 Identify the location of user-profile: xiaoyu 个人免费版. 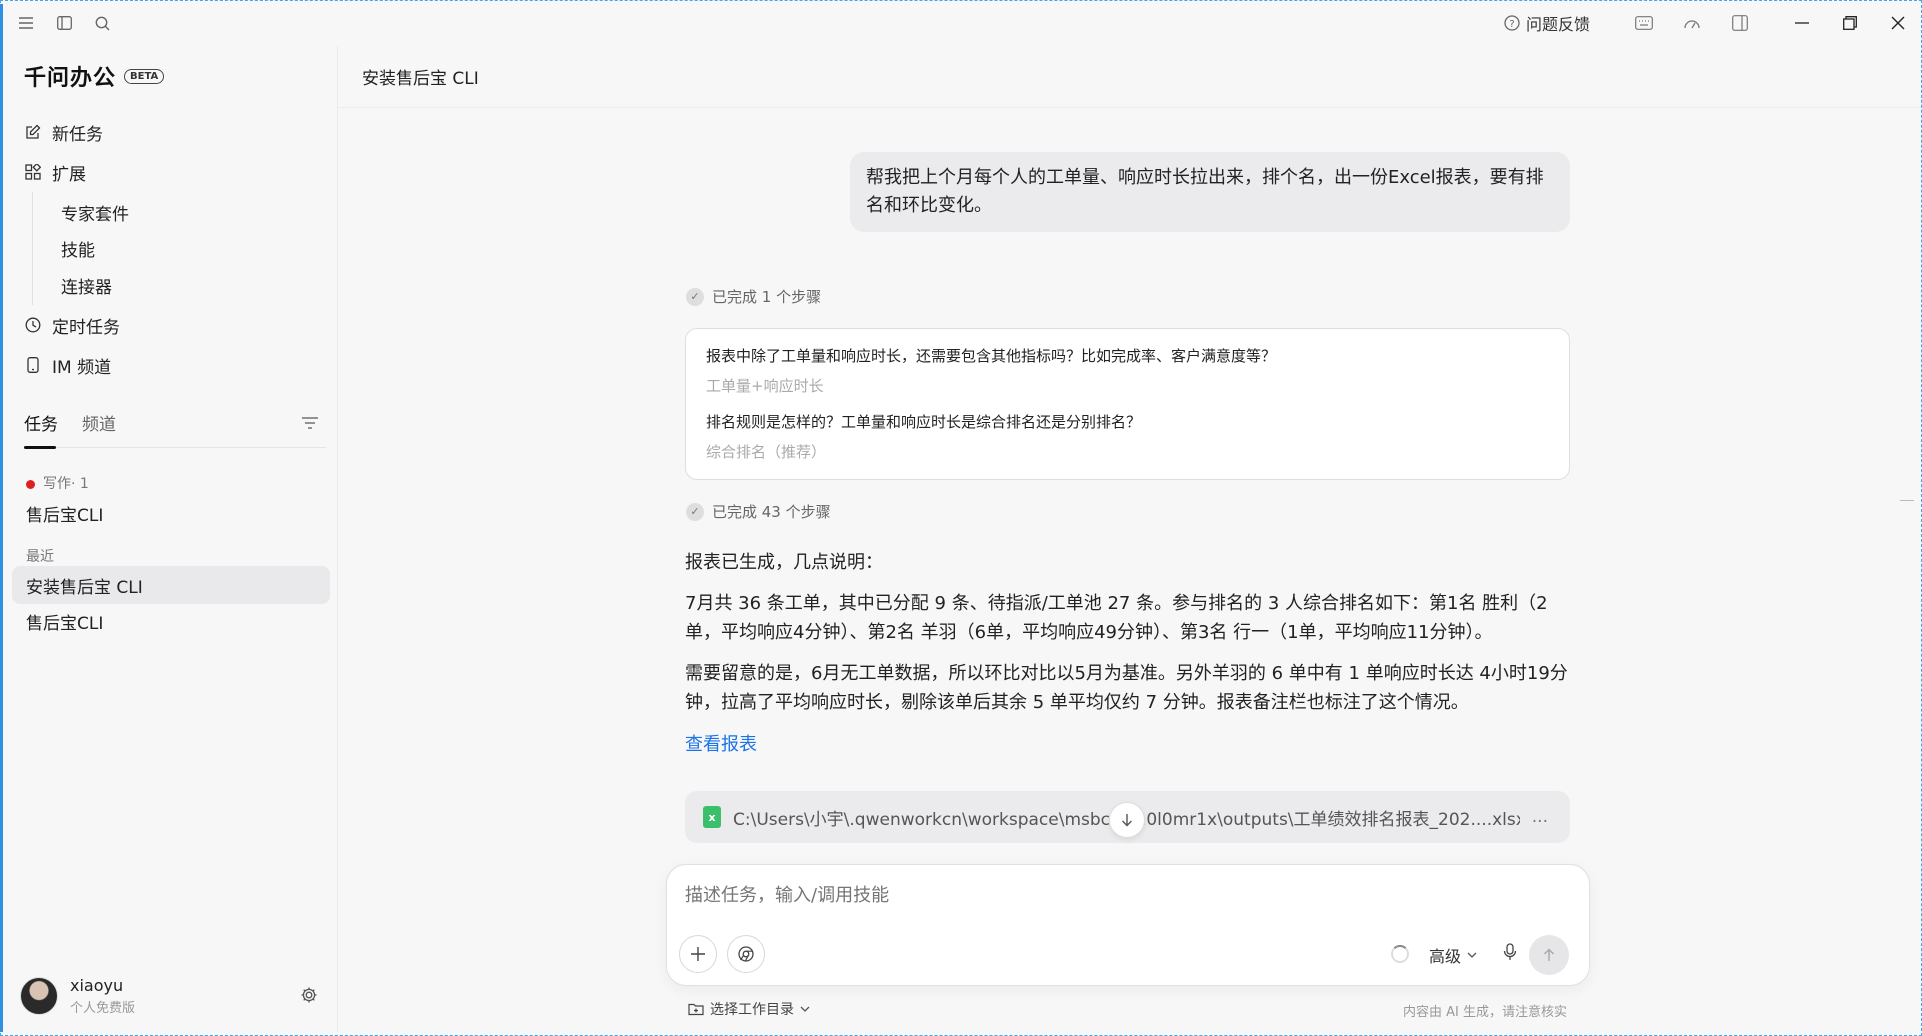
(77, 996).